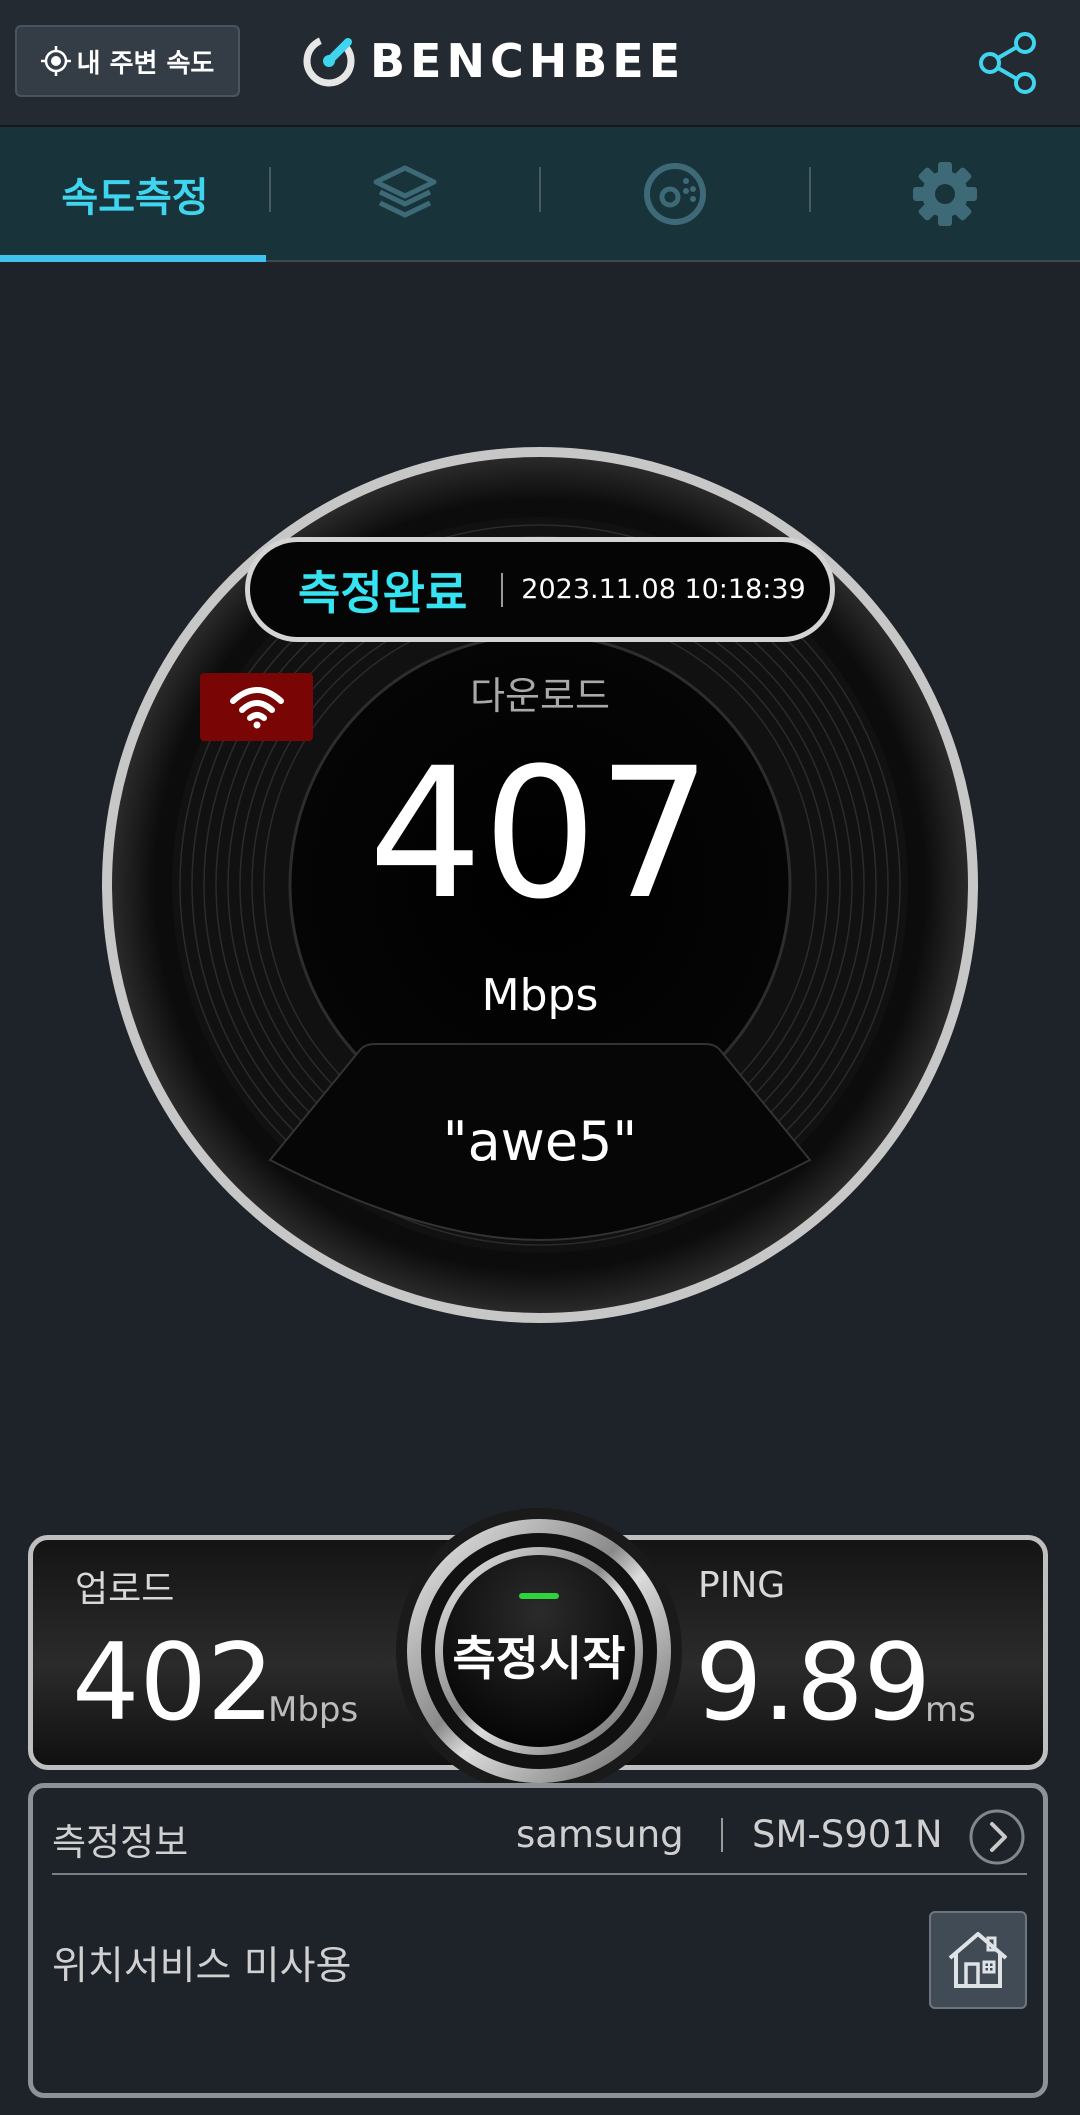 This screenshot has height=2115, width=1080. I want to click on download-value: 407, so click(540, 834).